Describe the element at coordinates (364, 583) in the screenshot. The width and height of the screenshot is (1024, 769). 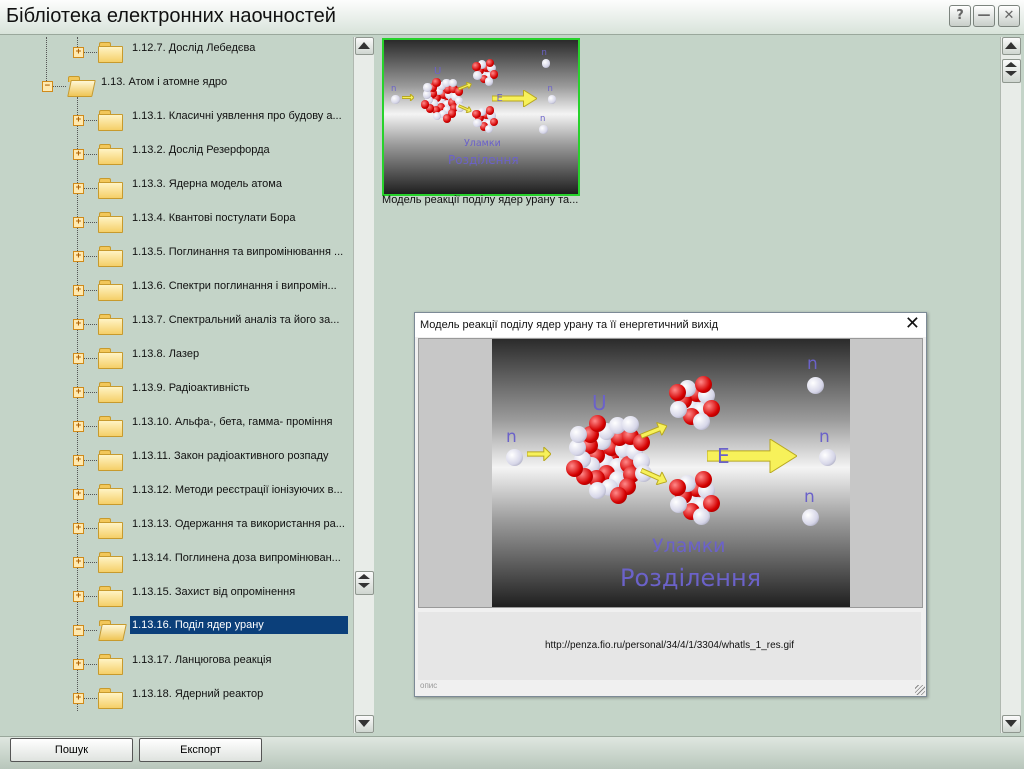
I see `tree-scroll-thumb` at that location.